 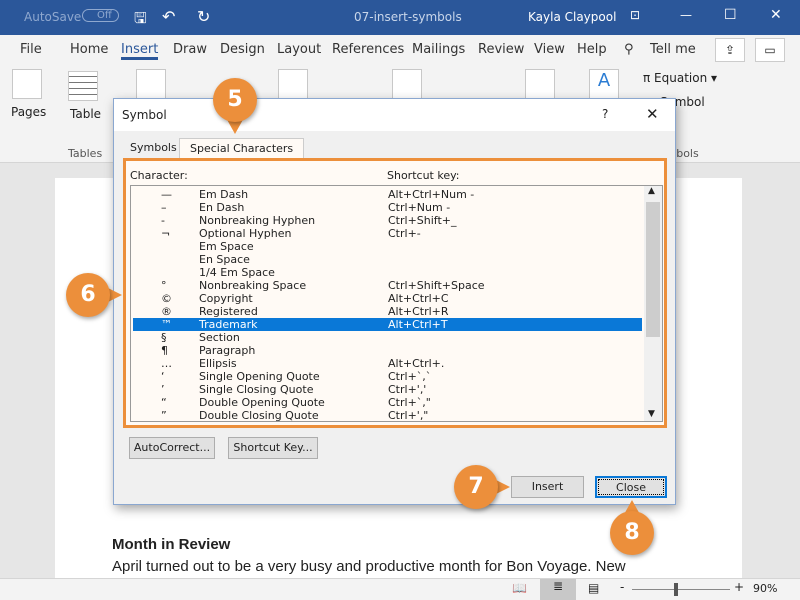 What do you see at coordinates (85, 114) in the screenshot?
I see `table-button: Table` at bounding box center [85, 114].